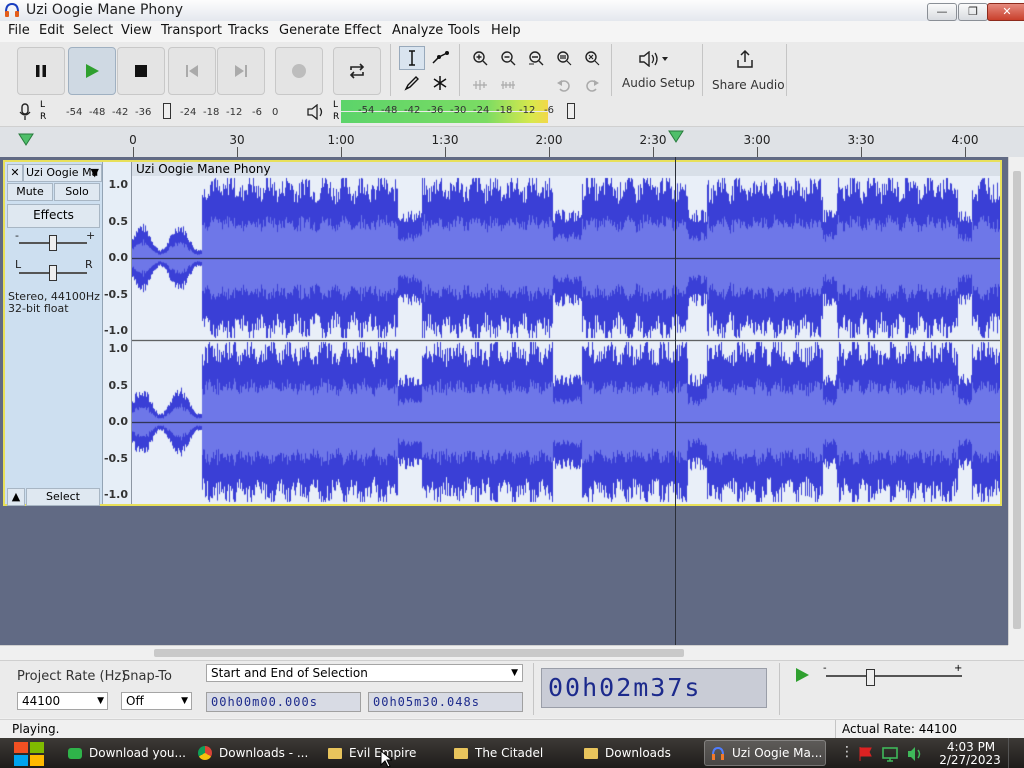 The height and width of the screenshot is (768, 1024). What do you see at coordinates (445, 702) in the screenshot?
I see `selection-end-time: 00h05m30.048s` at bounding box center [445, 702].